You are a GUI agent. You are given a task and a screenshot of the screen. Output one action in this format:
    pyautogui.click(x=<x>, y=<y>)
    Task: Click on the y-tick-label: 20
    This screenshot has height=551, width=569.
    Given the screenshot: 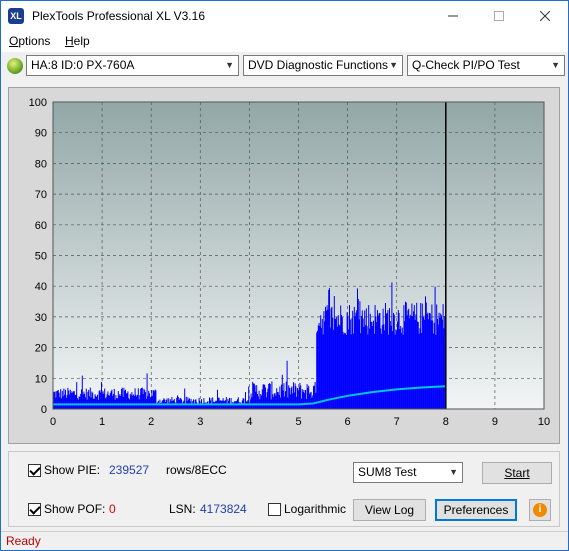 What is the action you would take?
    pyautogui.click(x=41, y=349)
    